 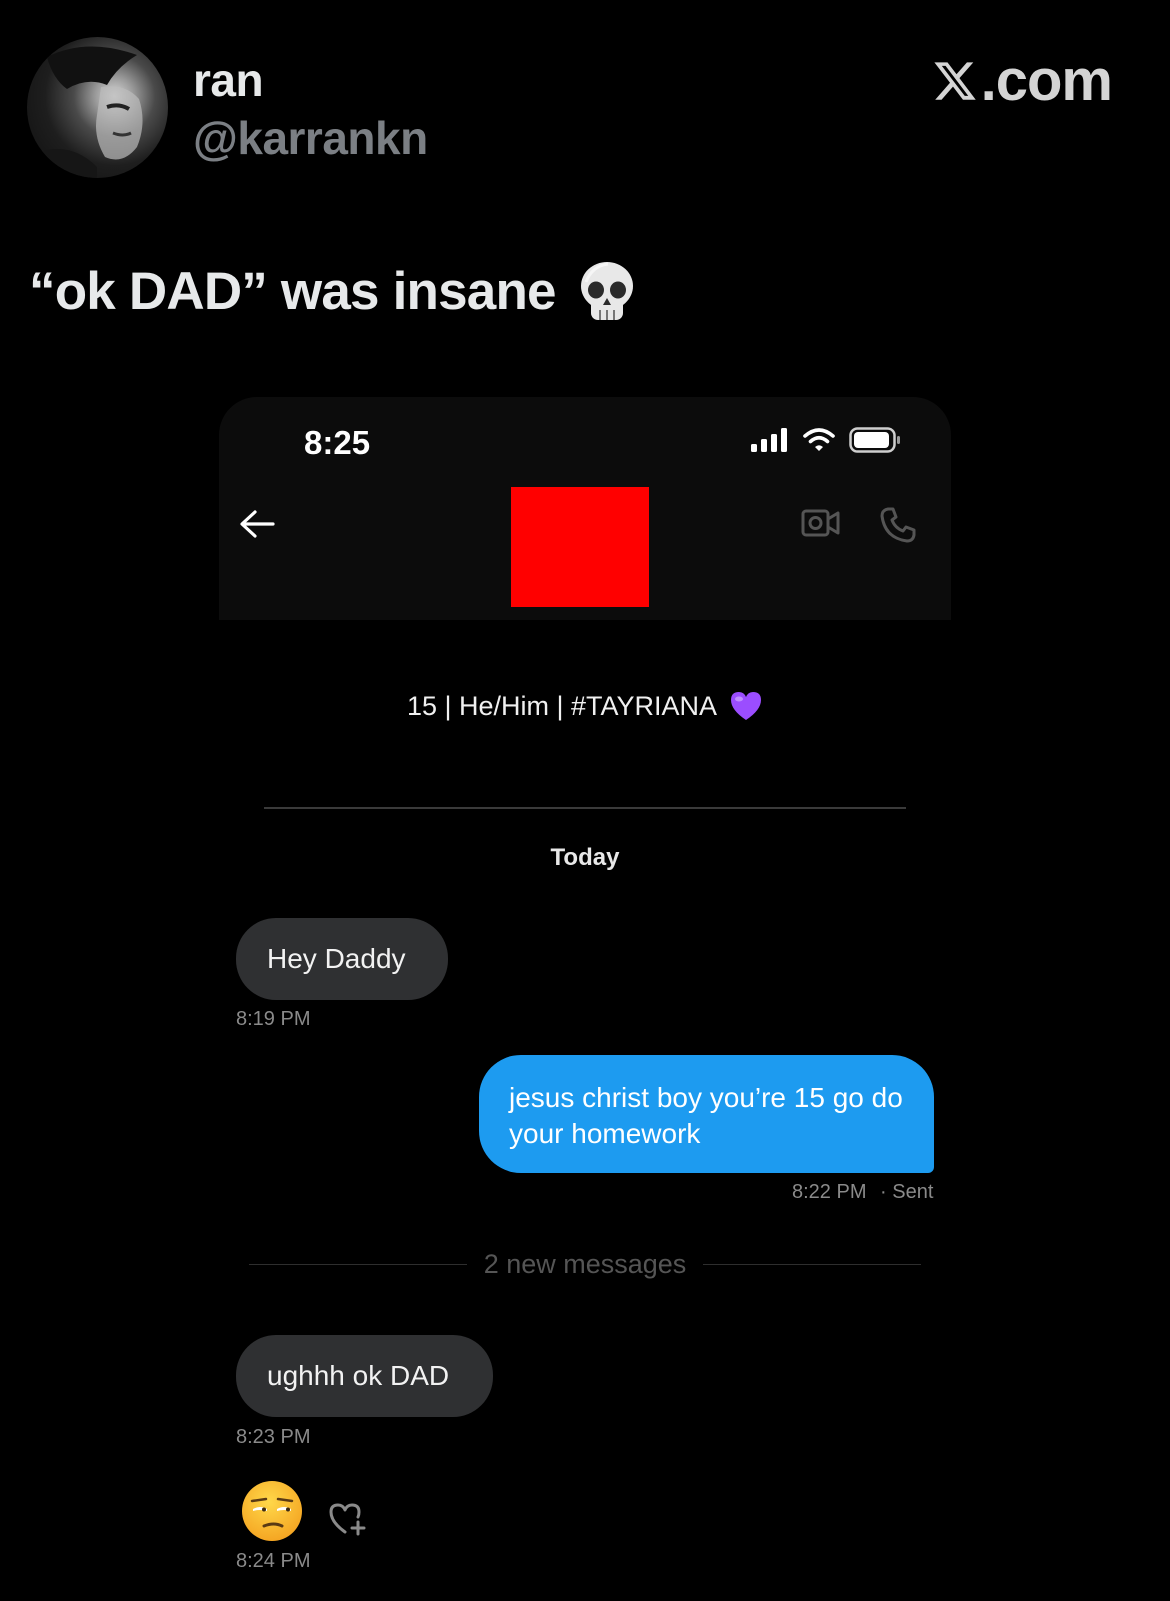 I want to click on dm-header: 8:25, so click(x=585, y=508).